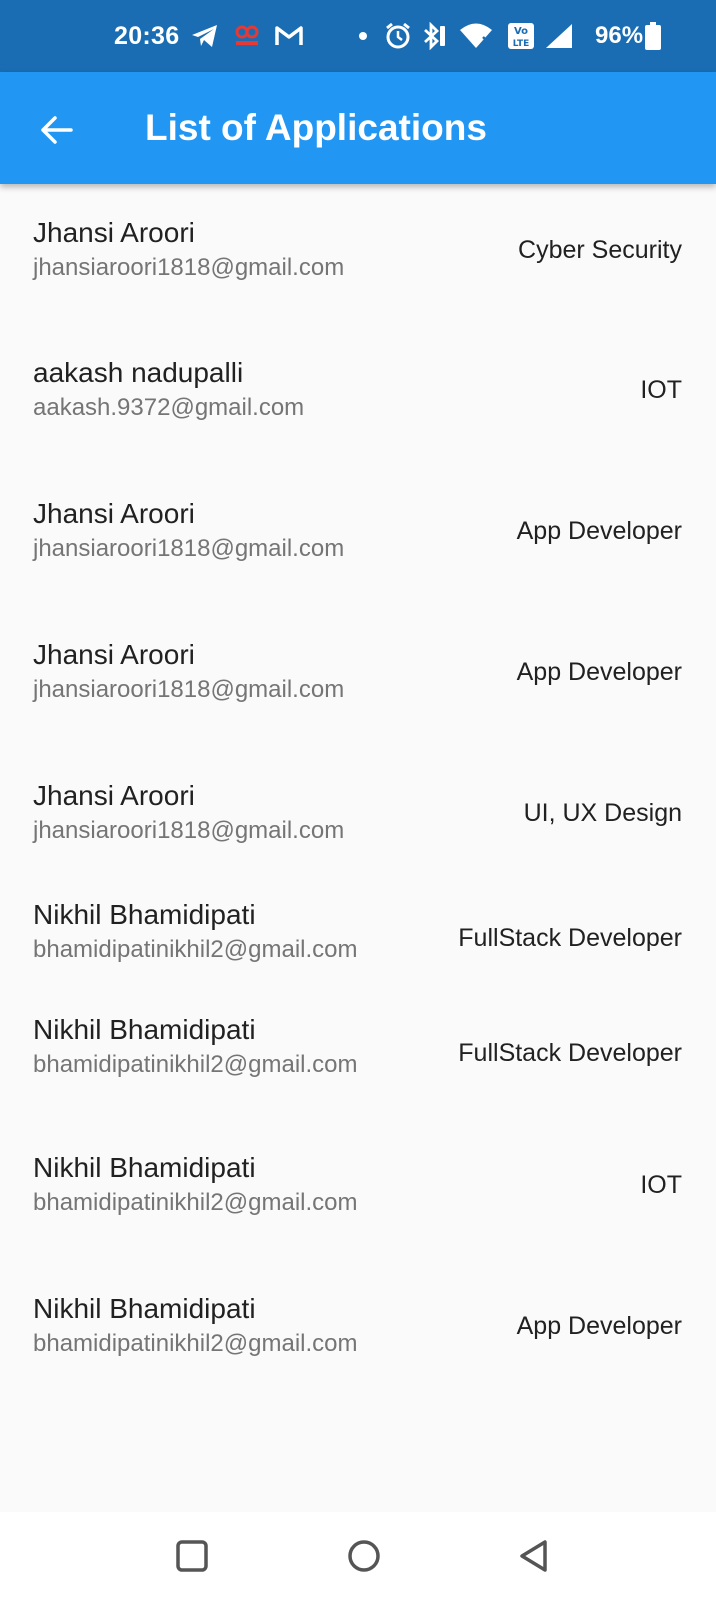 The width and height of the screenshot is (716, 1600). Describe the element at coordinates (619, 35) in the screenshot. I see `battery-percent: 96%` at that location.